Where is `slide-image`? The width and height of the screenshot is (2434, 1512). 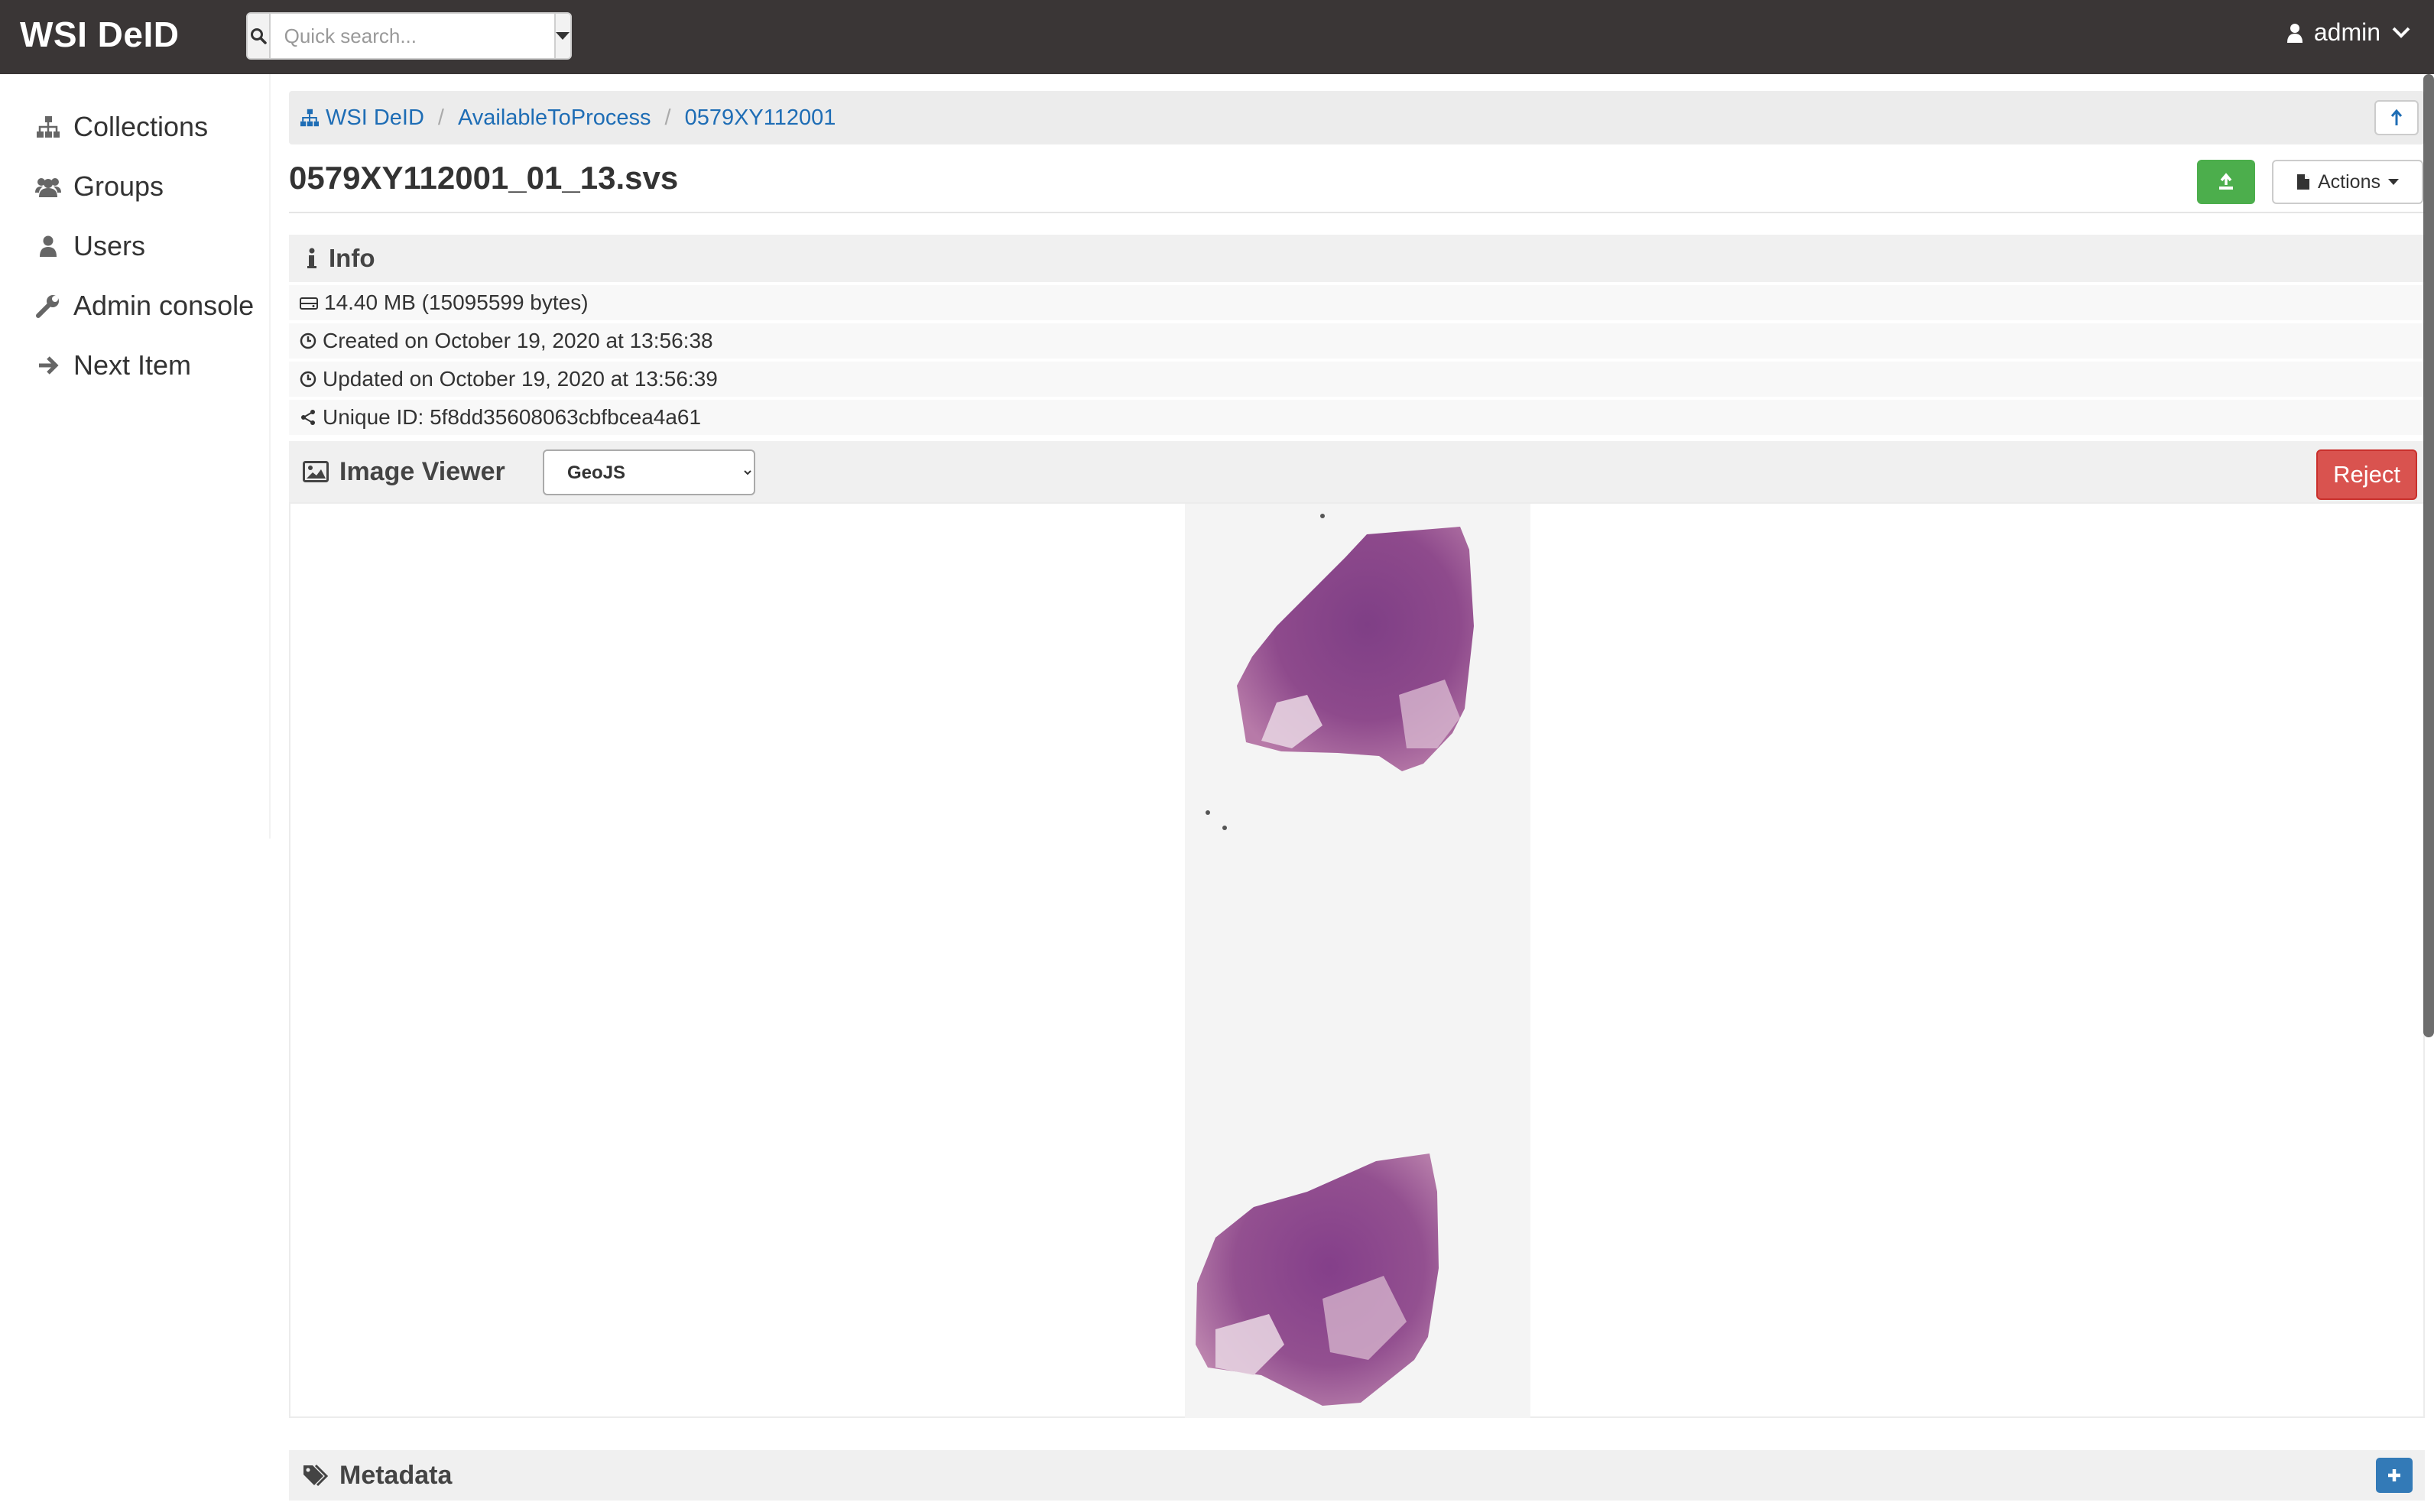
slide-image is located at coordinates (1357, 961).